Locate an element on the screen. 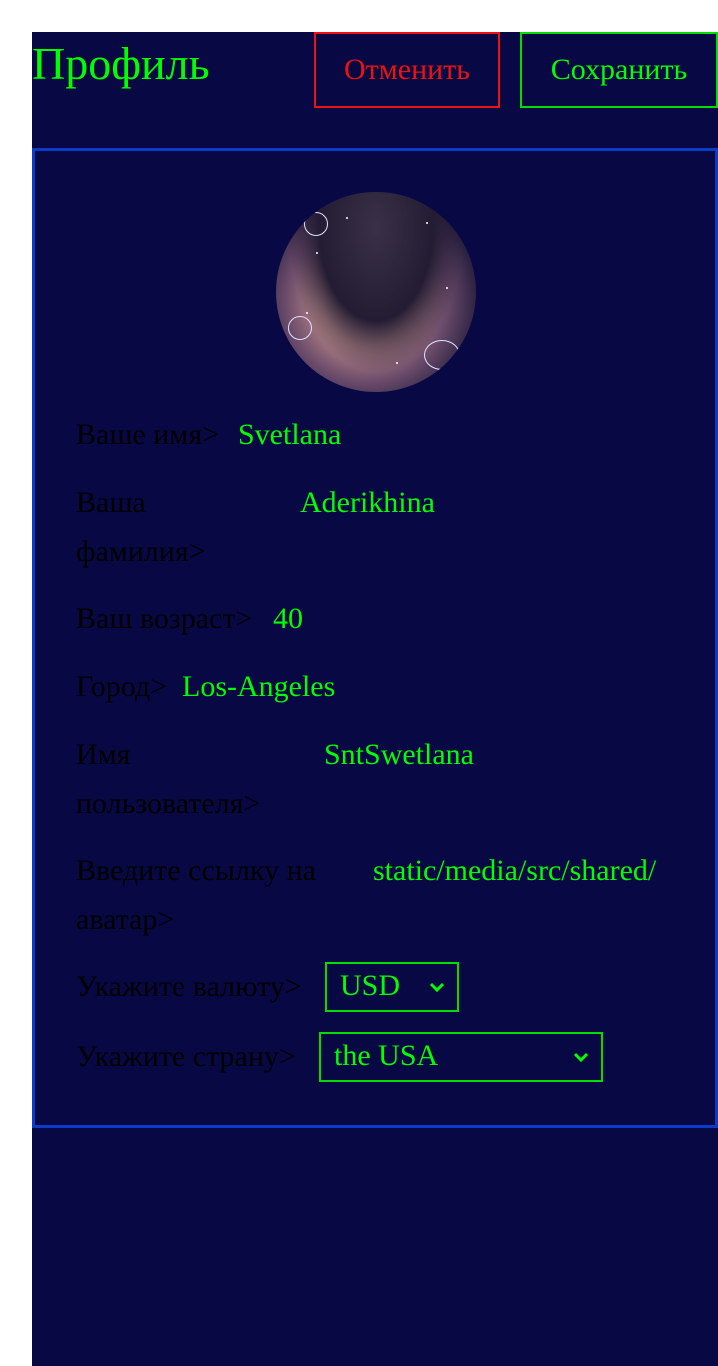  country-select: the USA is located at coordinates (461, 1057).